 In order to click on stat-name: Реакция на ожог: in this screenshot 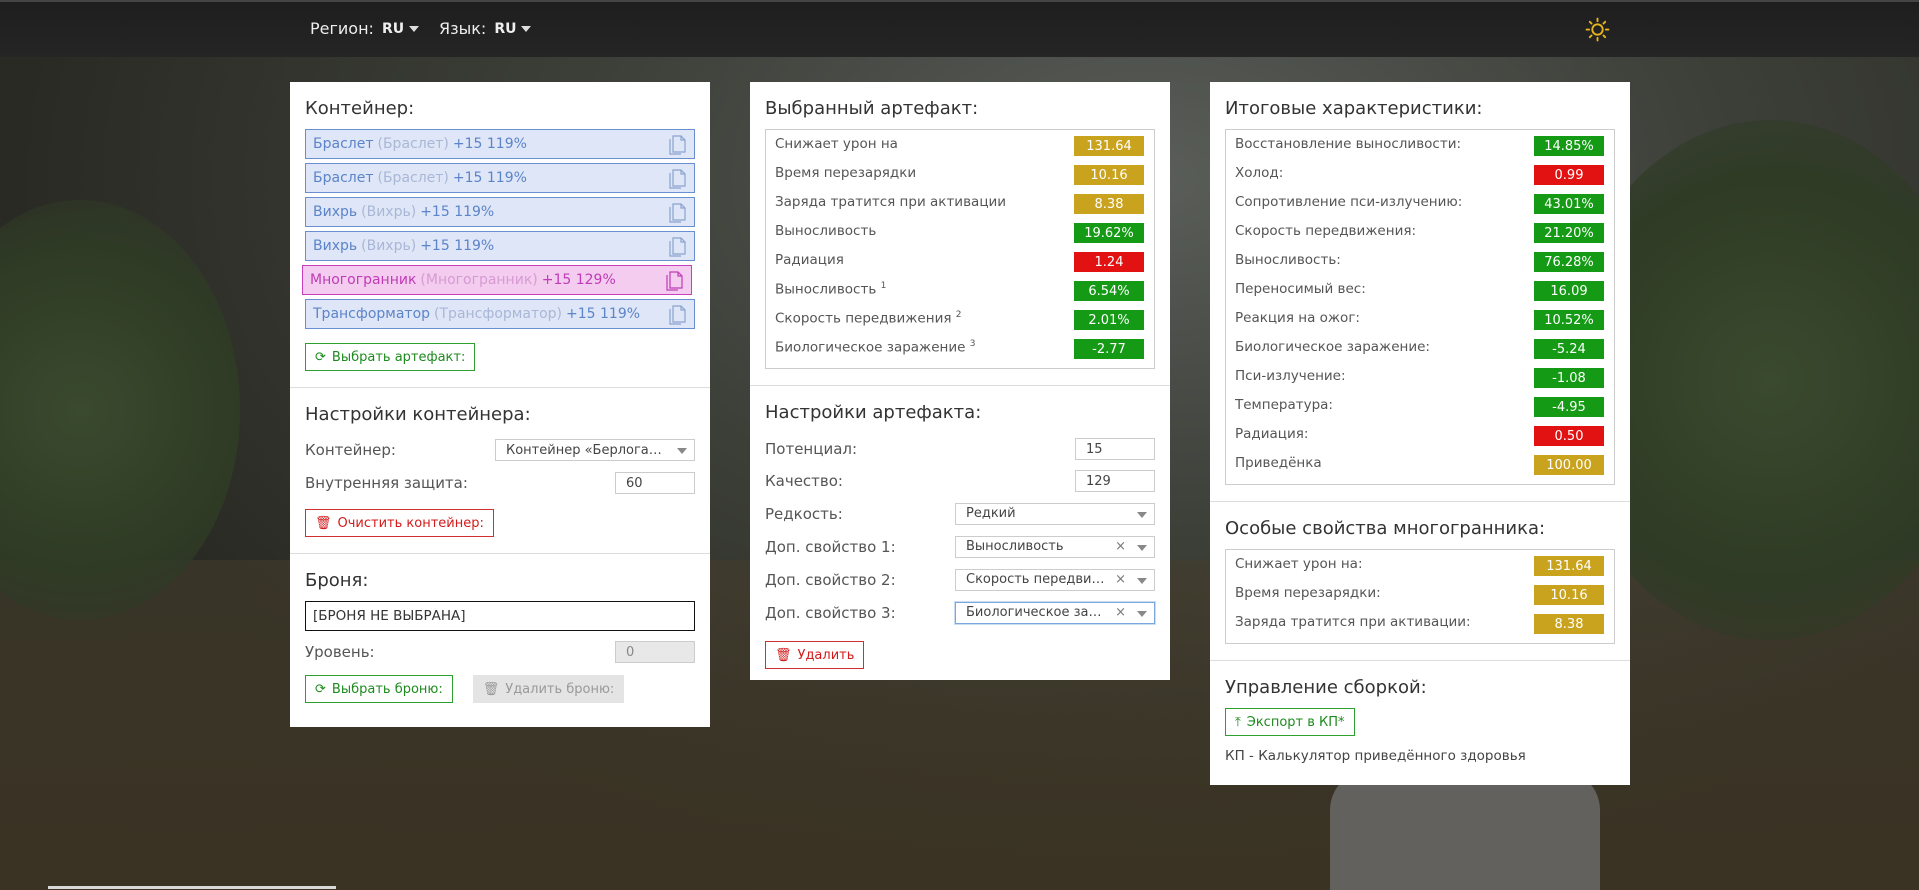, I will do `click(1297, 318)`.